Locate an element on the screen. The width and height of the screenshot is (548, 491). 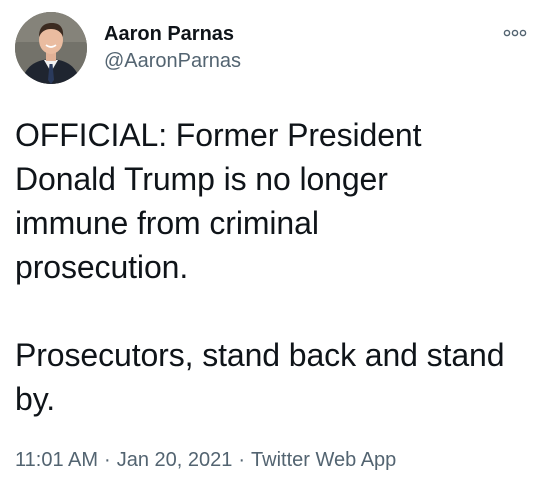
author-names: Aaron Parnas @AaronParnas is located at coordinates (172, 47).